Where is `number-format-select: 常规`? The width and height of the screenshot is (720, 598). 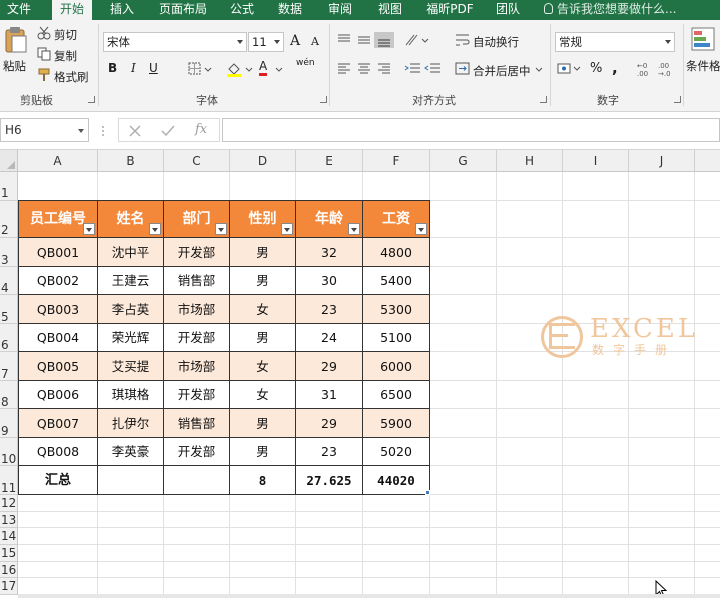 number-format-select: 常规 is located at coordinates (615, 42).